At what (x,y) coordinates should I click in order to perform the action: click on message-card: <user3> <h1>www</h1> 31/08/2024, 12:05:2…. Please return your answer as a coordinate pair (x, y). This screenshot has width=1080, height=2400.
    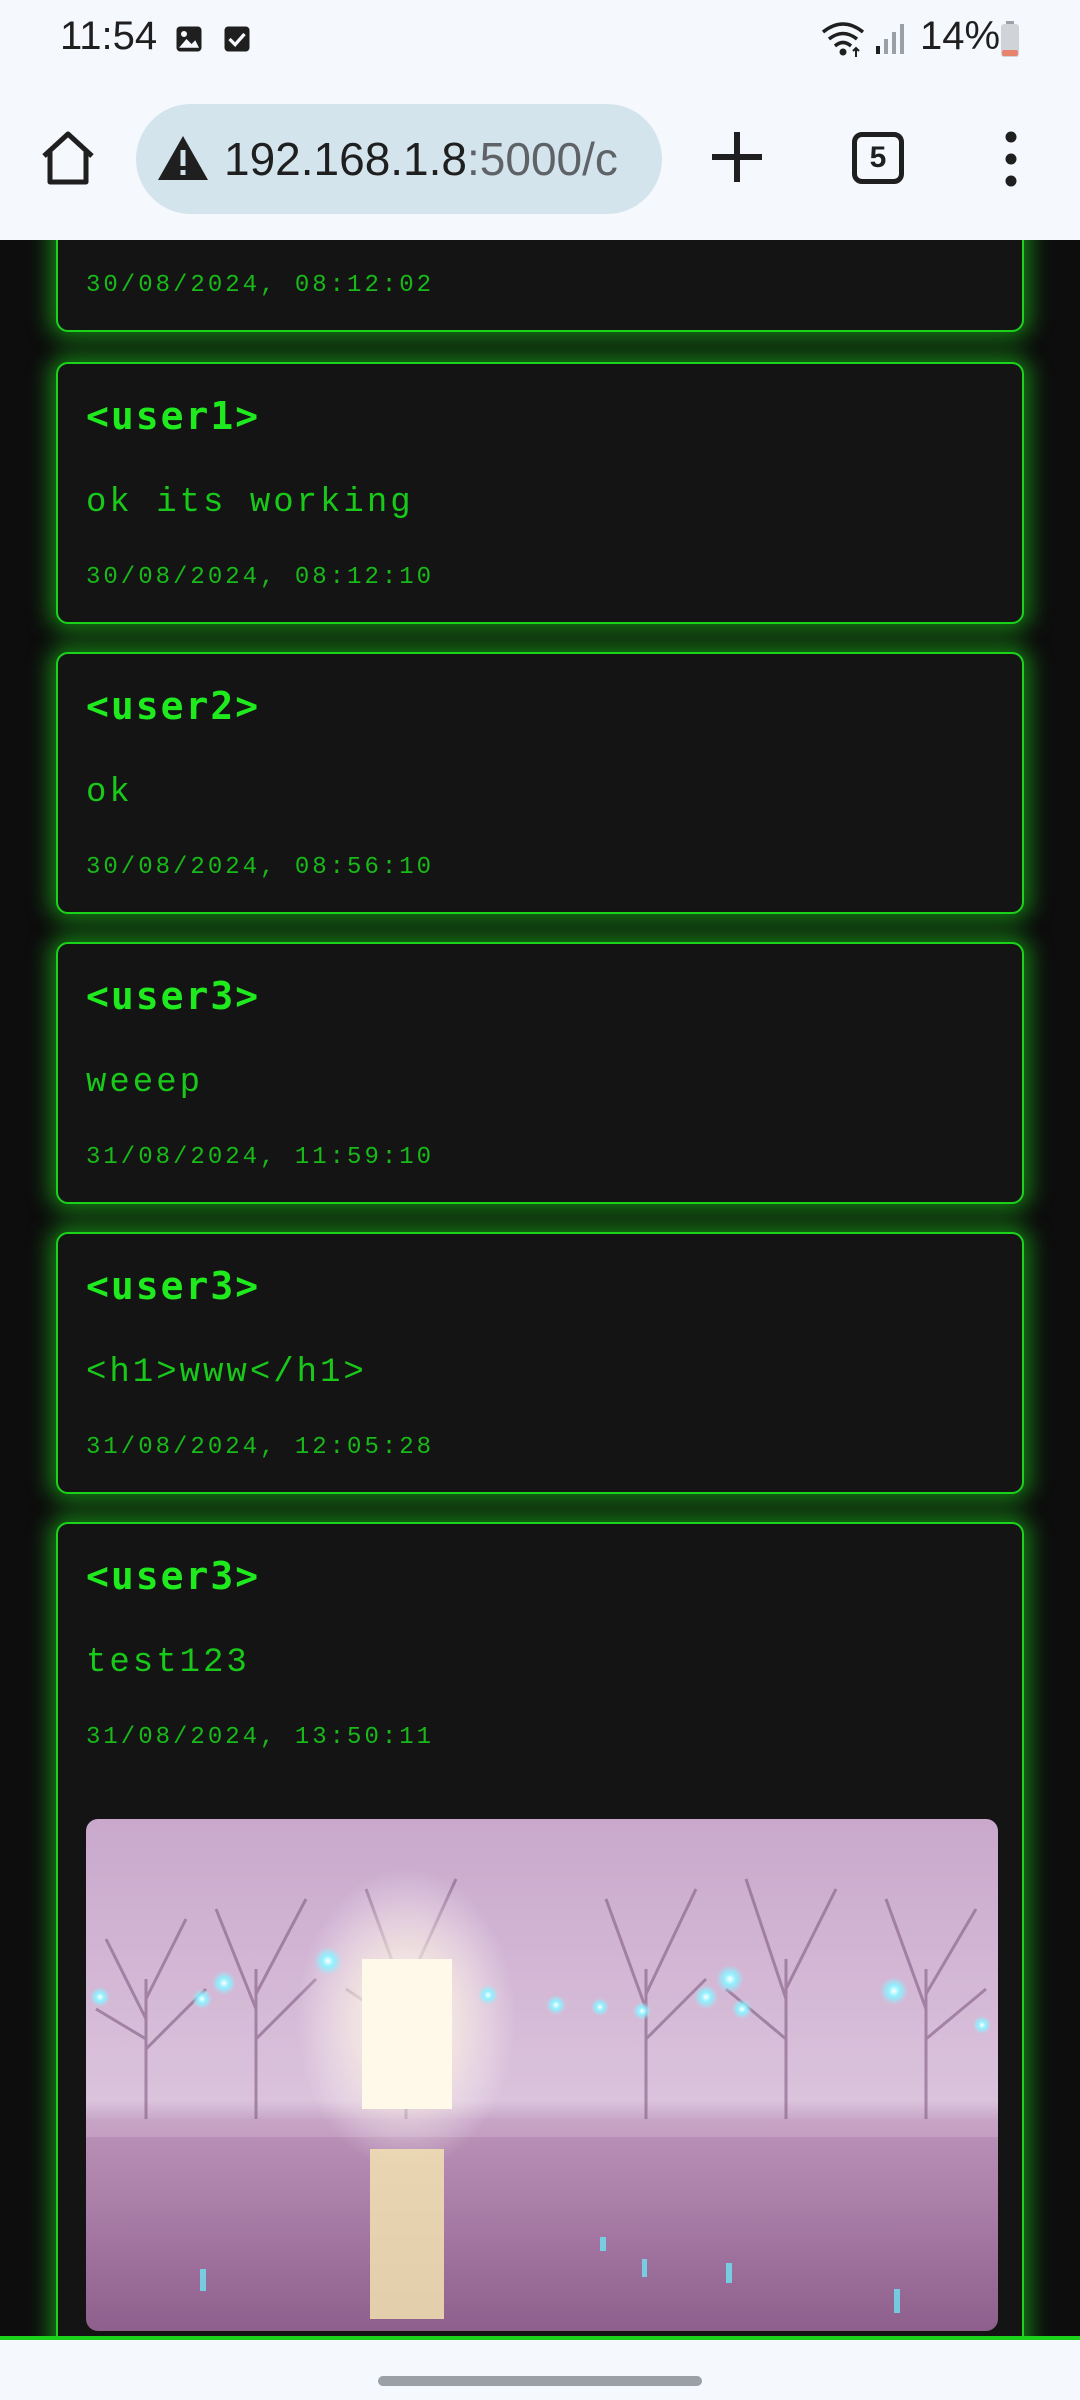
    Looking at the image, I should click on (540, 1363).